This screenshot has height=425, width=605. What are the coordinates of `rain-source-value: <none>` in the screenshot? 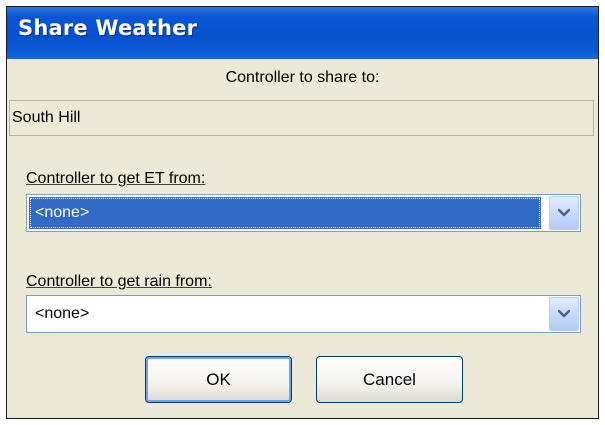 It's located at (285, 314).